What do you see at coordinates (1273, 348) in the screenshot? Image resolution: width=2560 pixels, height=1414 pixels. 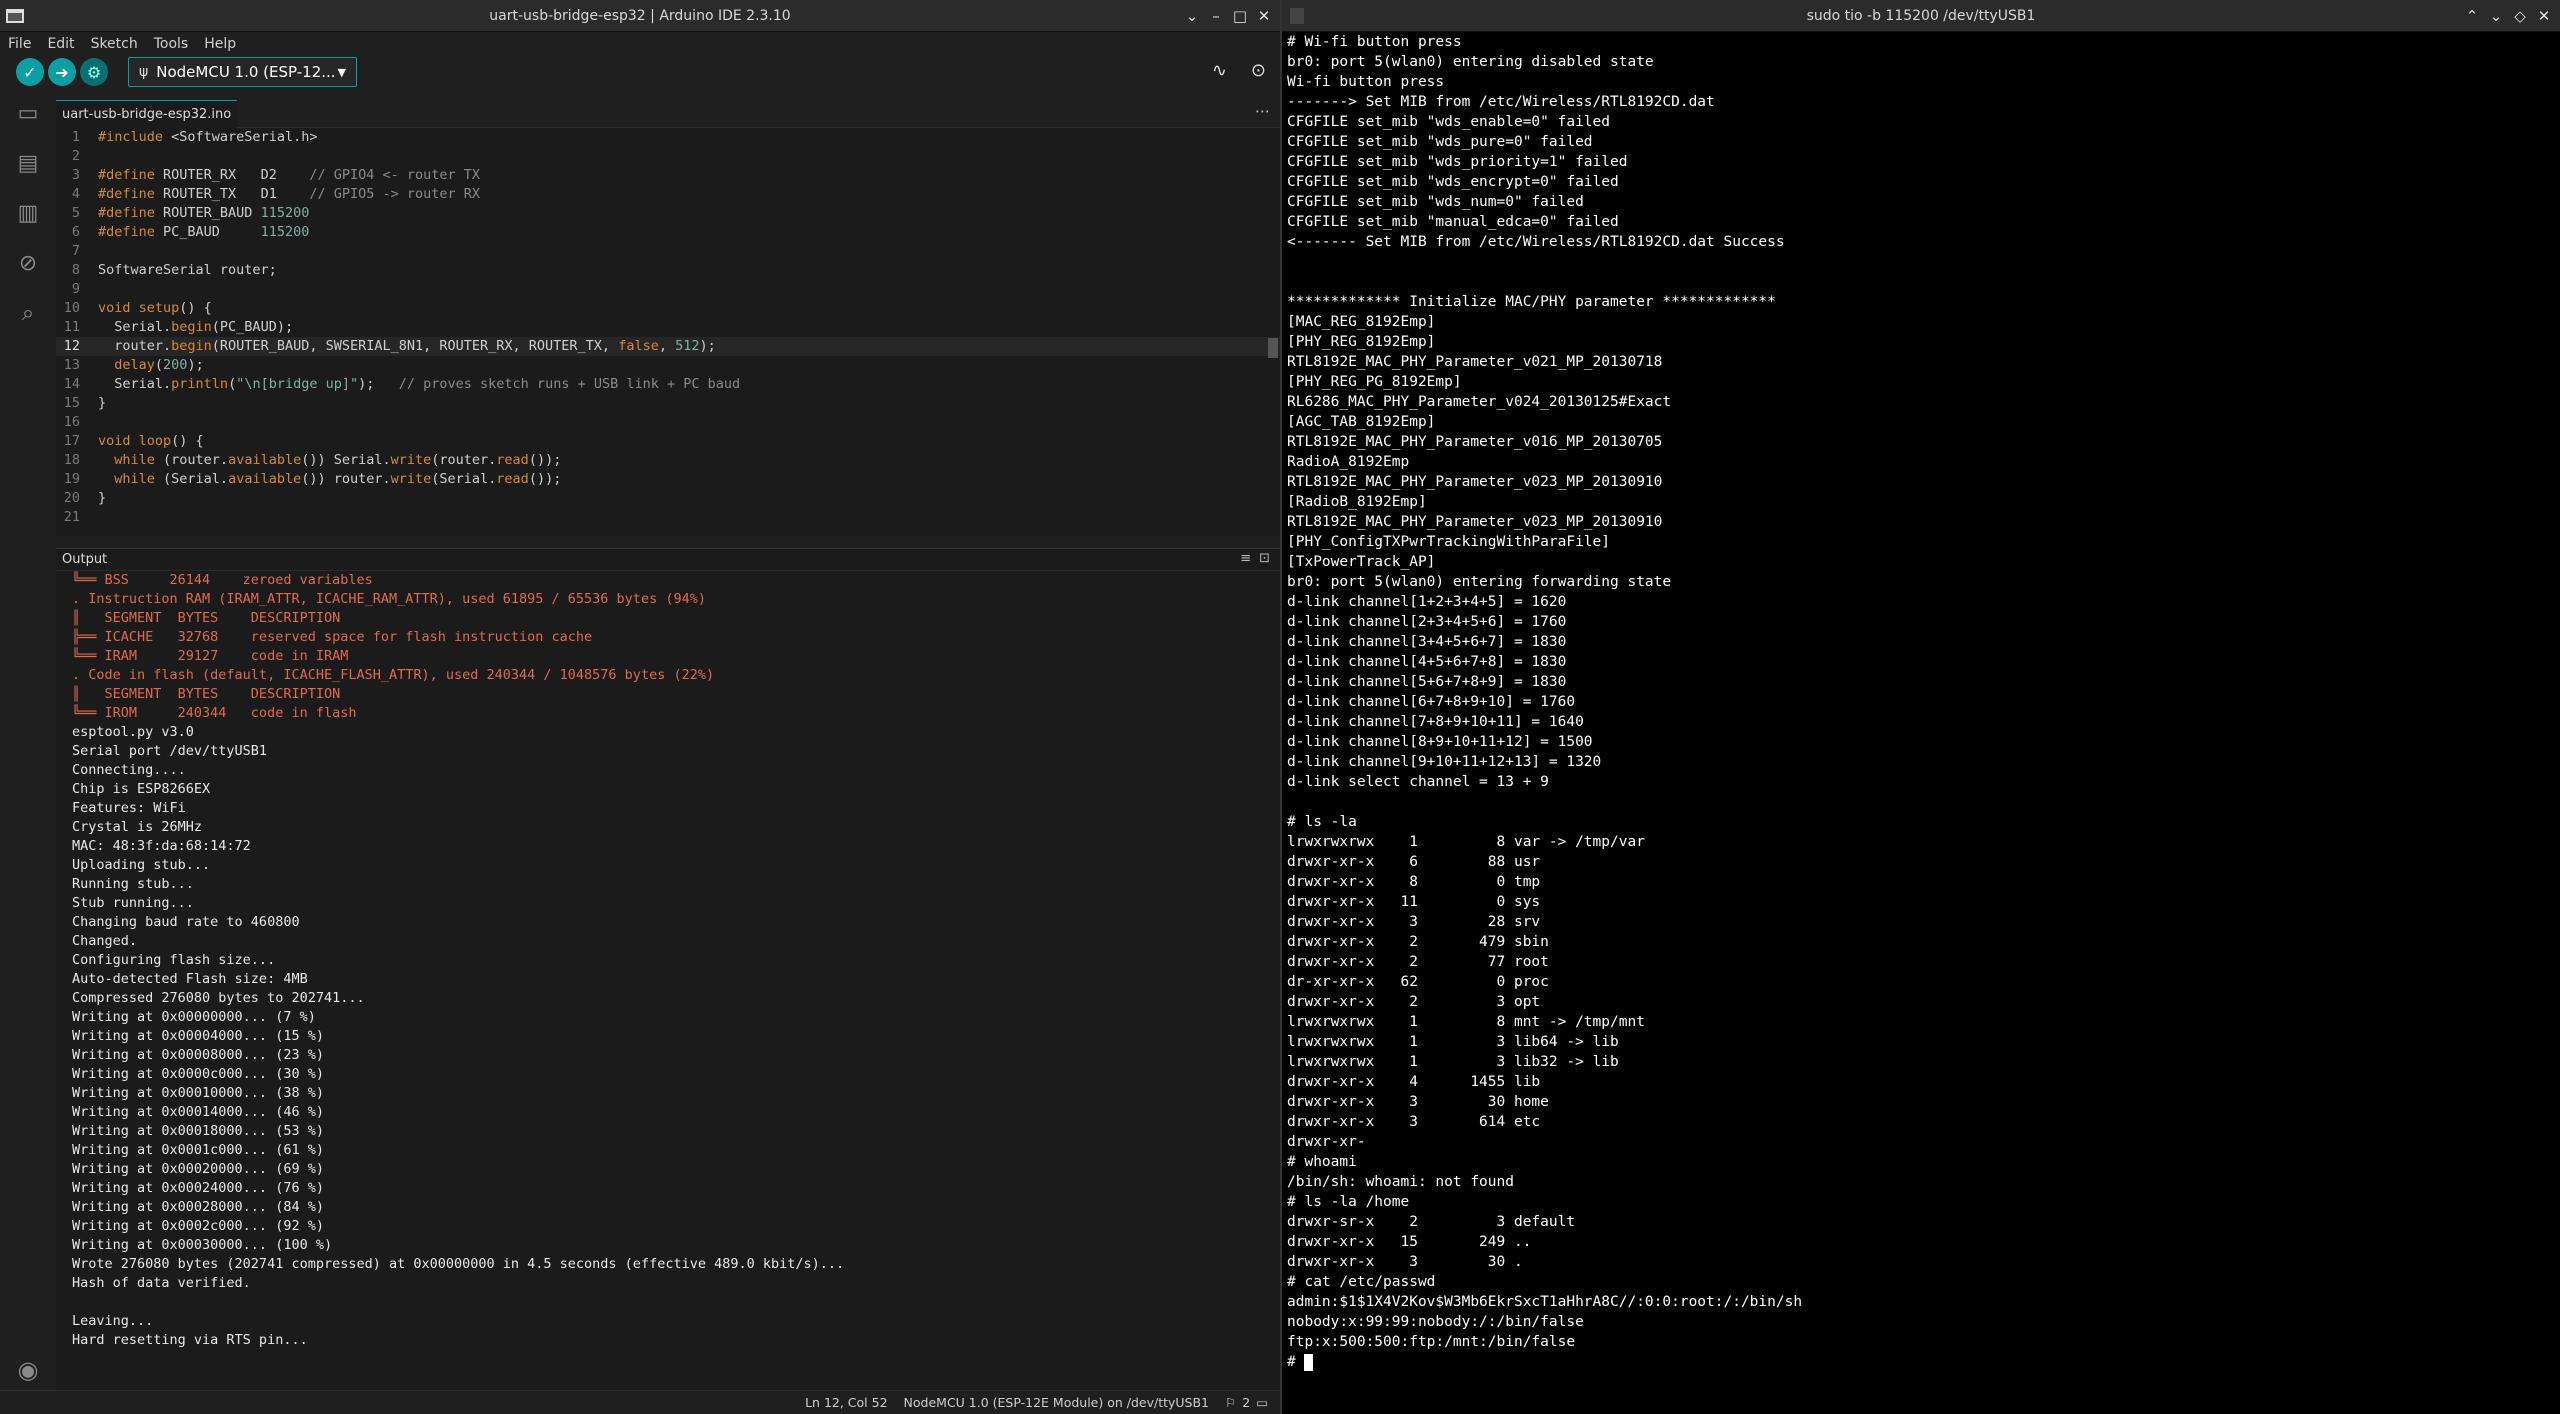 I see `editor-scrollbar` at bounding box center [1273, 348].